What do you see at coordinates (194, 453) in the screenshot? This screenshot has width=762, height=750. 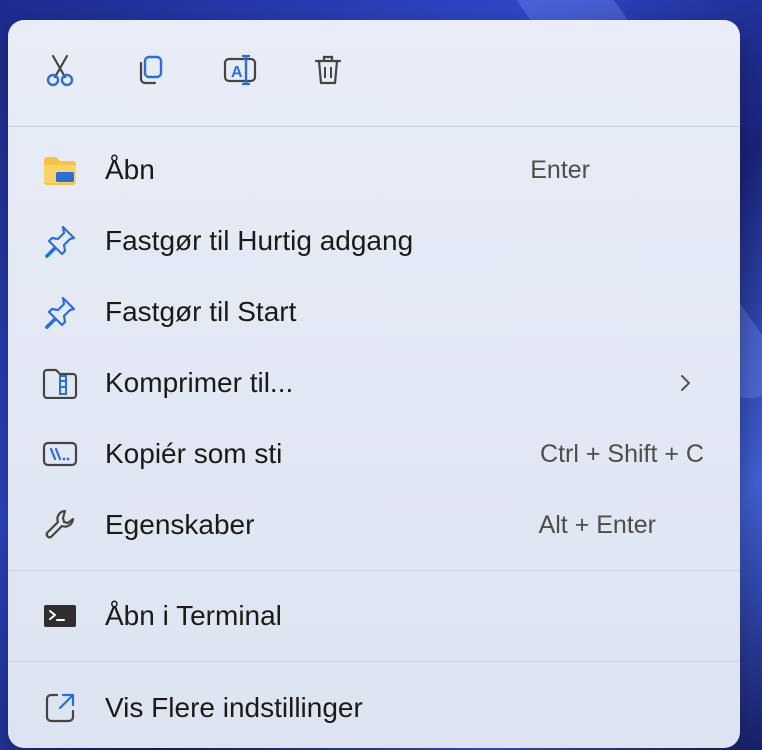 I see `menu-item-label: Kopiér som sti` at bounding box center [194, 453].